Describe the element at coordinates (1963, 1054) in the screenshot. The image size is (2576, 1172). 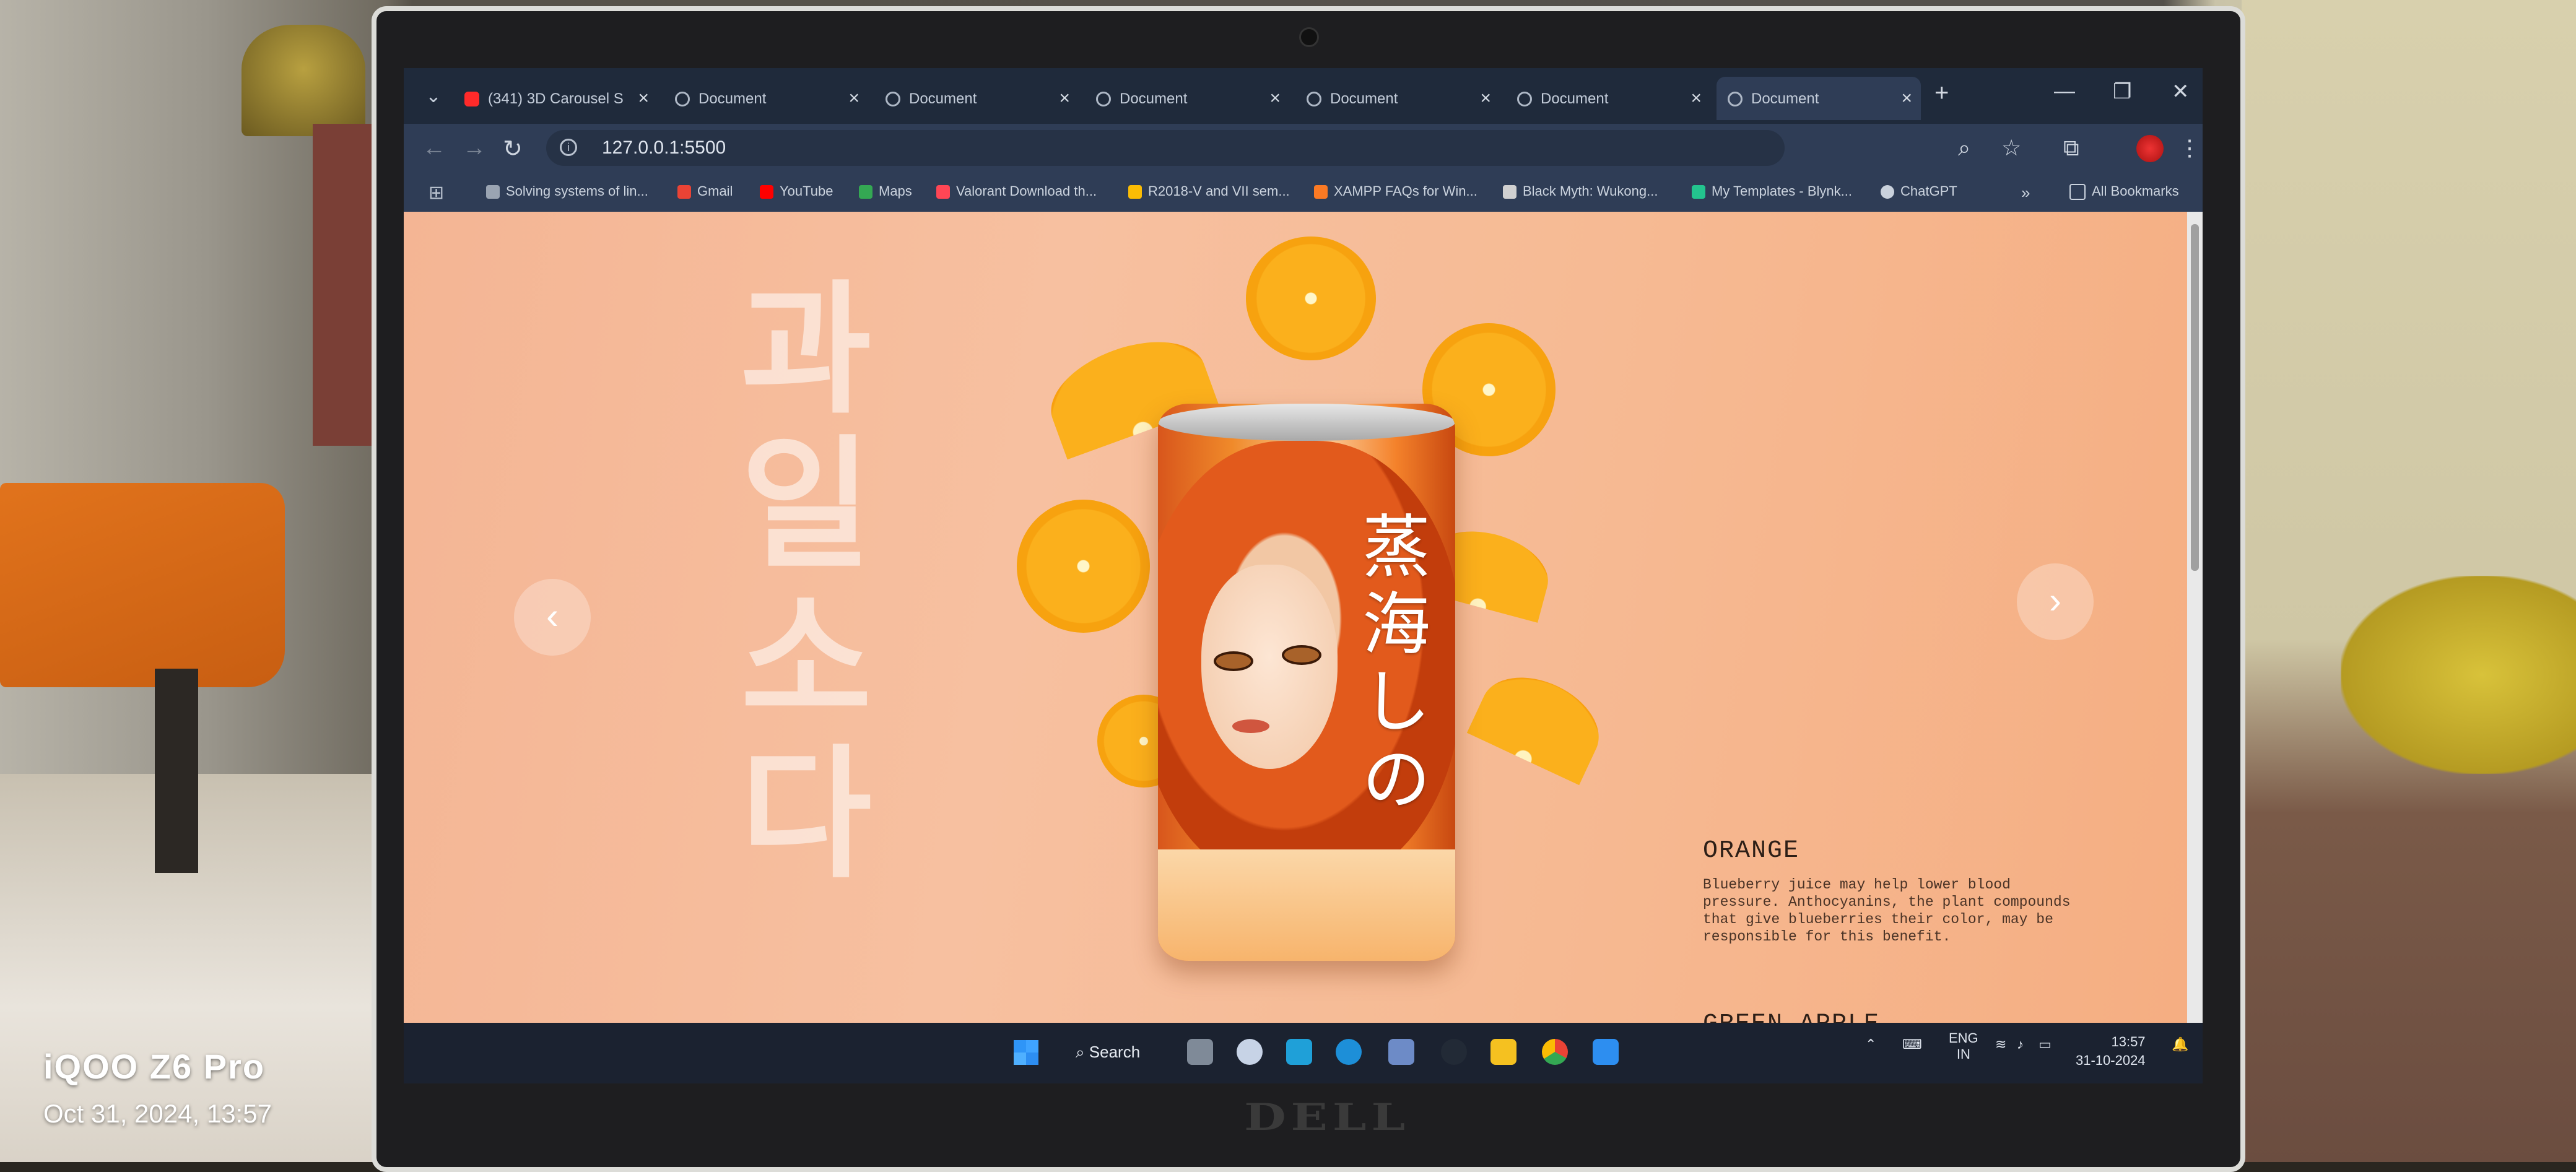
I see `region-code: IN` at that location.